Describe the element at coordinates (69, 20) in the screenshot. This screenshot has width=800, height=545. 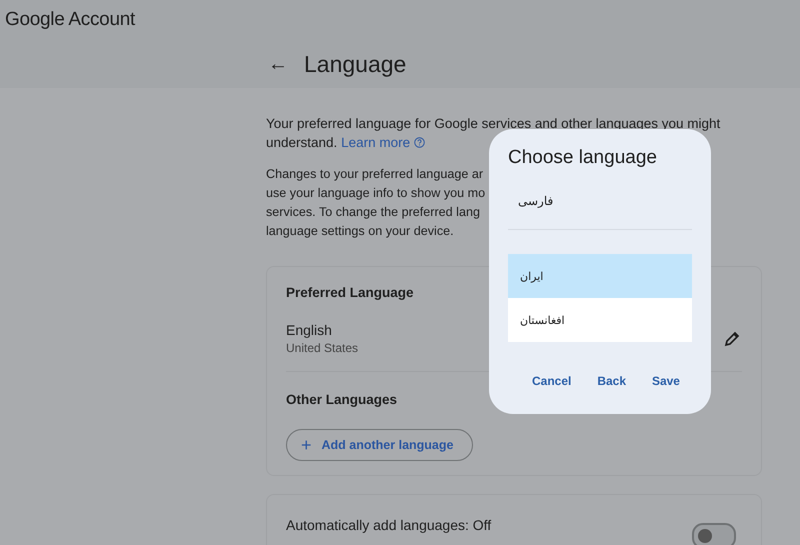
I see `brand-name: Google Account` at that location.